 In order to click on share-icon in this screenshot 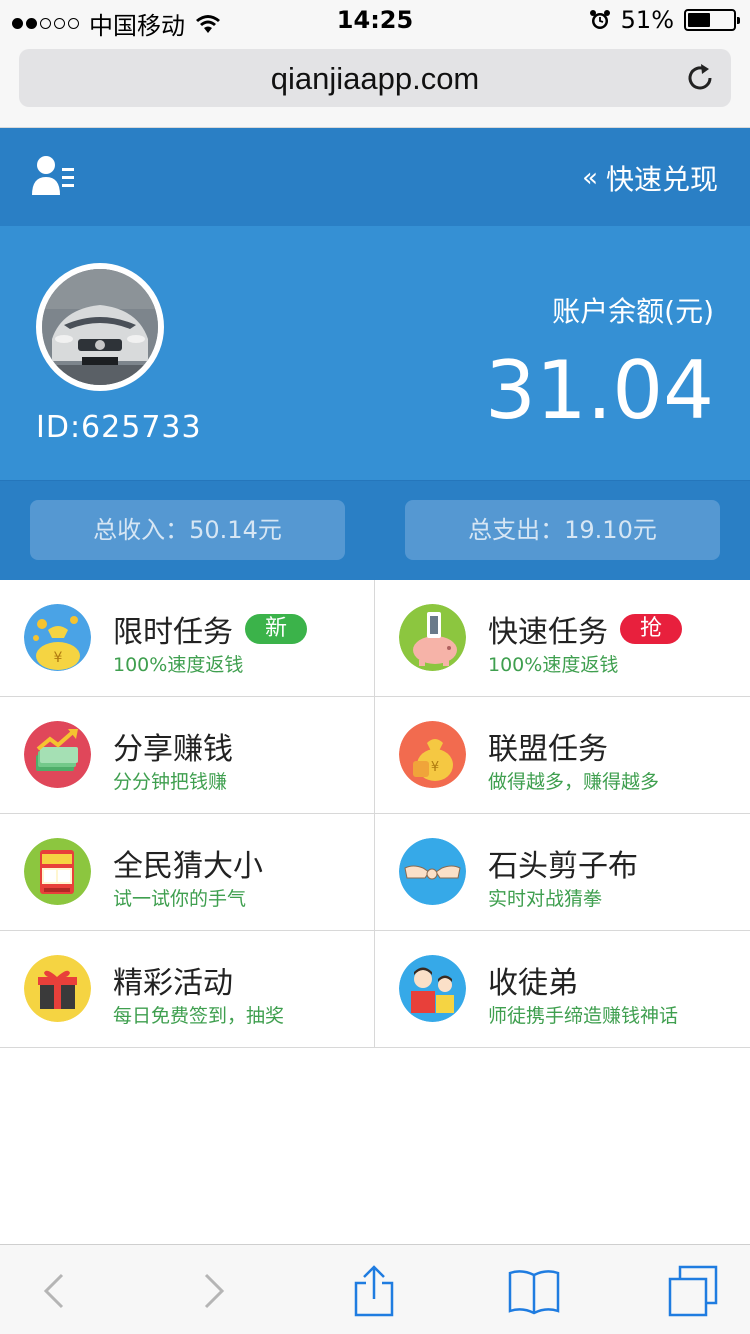, I will do `click(374, 1291)`.